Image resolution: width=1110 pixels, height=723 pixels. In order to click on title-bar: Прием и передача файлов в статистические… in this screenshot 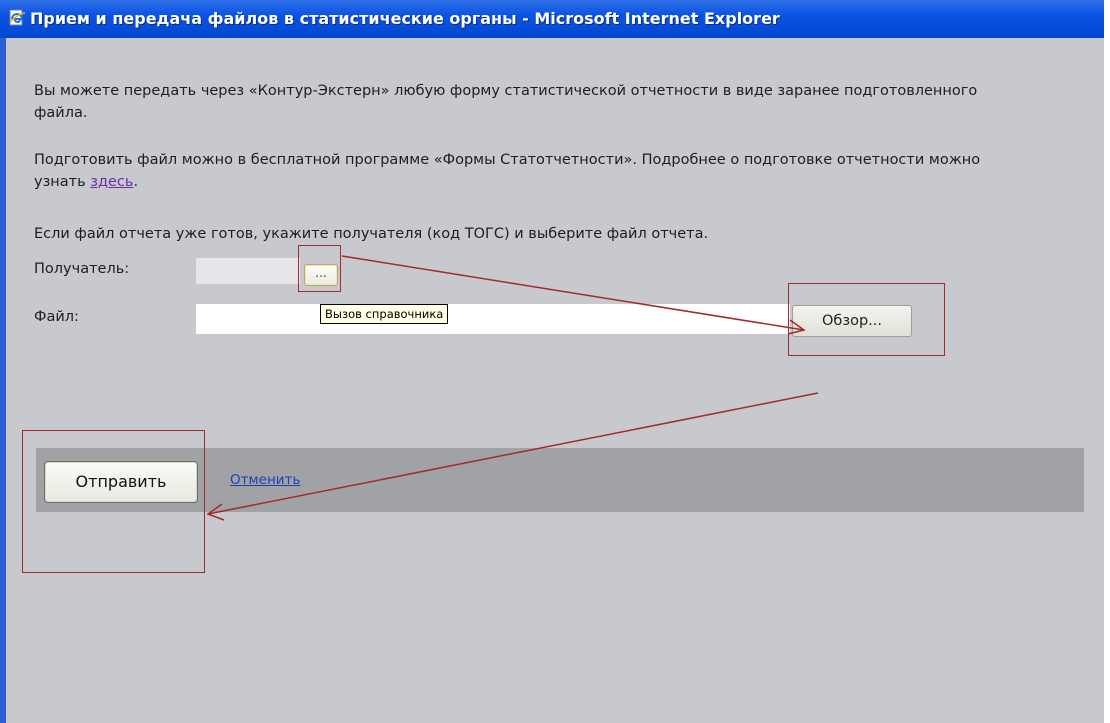, I will do `click(552, 19)`.